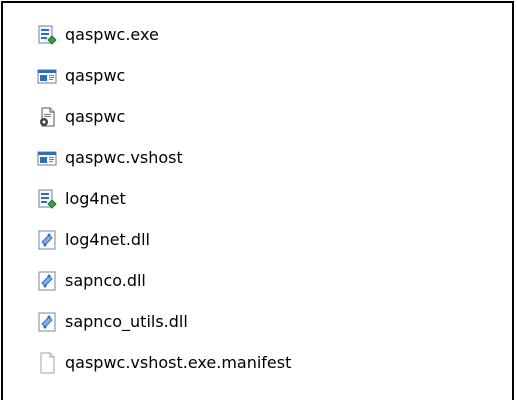 This screenshot has width=517, height=400. I want to click on file-name: log4net, so click(95, 198).